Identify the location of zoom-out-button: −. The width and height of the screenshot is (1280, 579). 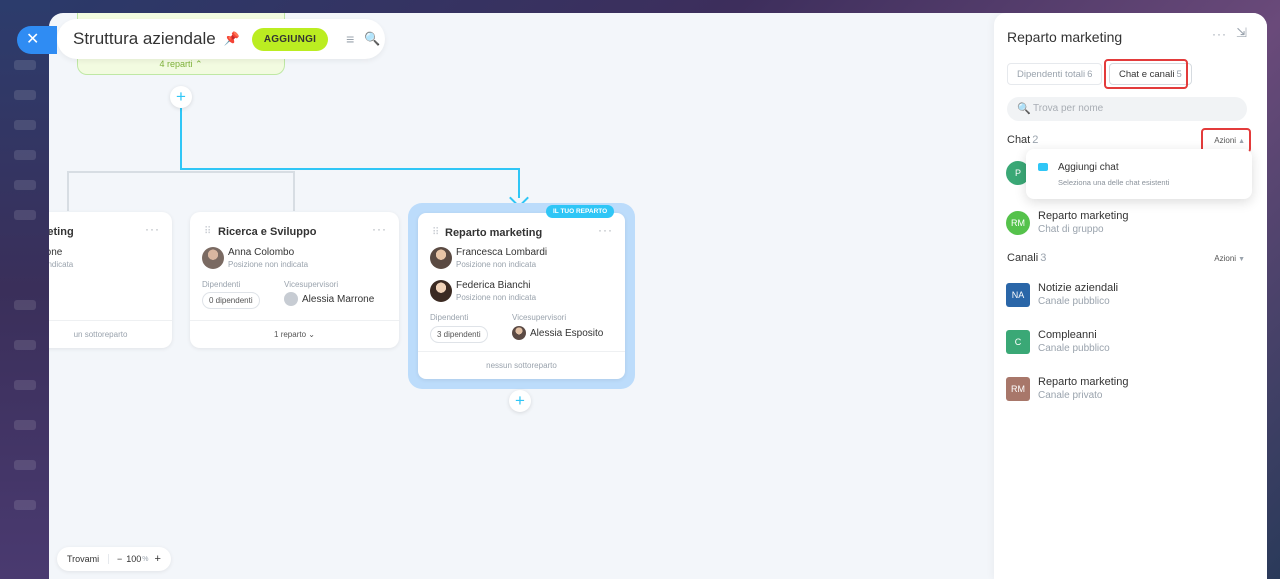
(119, 559).